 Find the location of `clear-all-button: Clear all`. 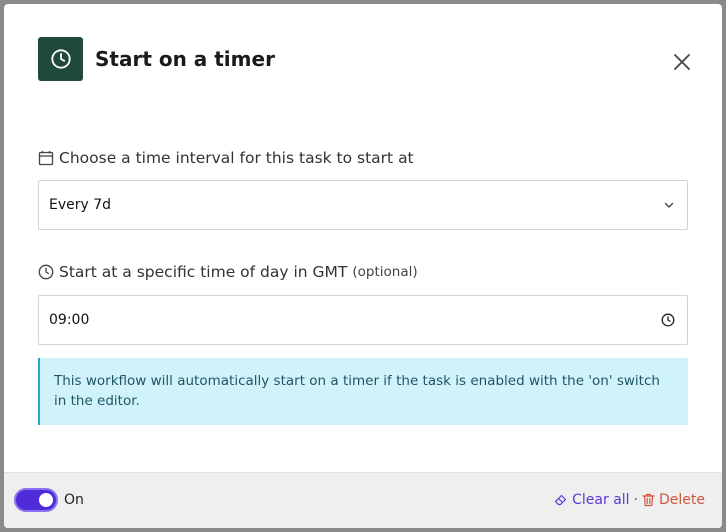

clear-all-button: Clear all is located at coordinates (592, 500).